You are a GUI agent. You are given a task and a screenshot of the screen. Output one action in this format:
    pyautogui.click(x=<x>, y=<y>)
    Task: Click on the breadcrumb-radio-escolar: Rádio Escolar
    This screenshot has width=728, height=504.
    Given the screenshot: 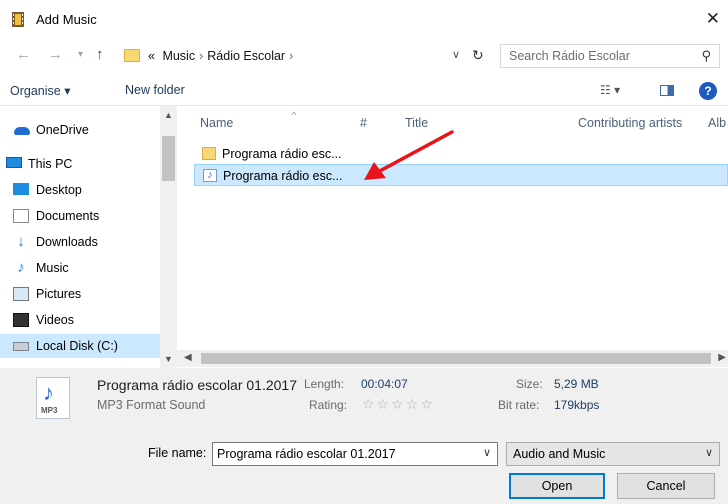 What is the action you would take?
    pyautogui.click(x=246, y=56)
    